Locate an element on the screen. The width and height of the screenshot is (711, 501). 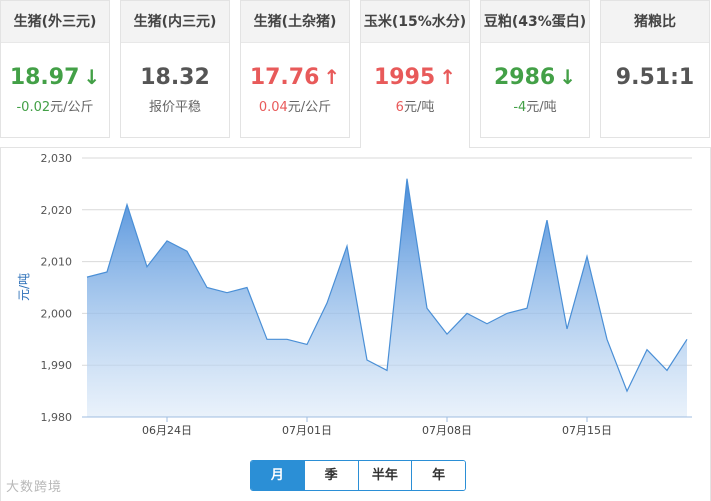
x-tick-label: 06月24日 is located at coordinates (167, 430).